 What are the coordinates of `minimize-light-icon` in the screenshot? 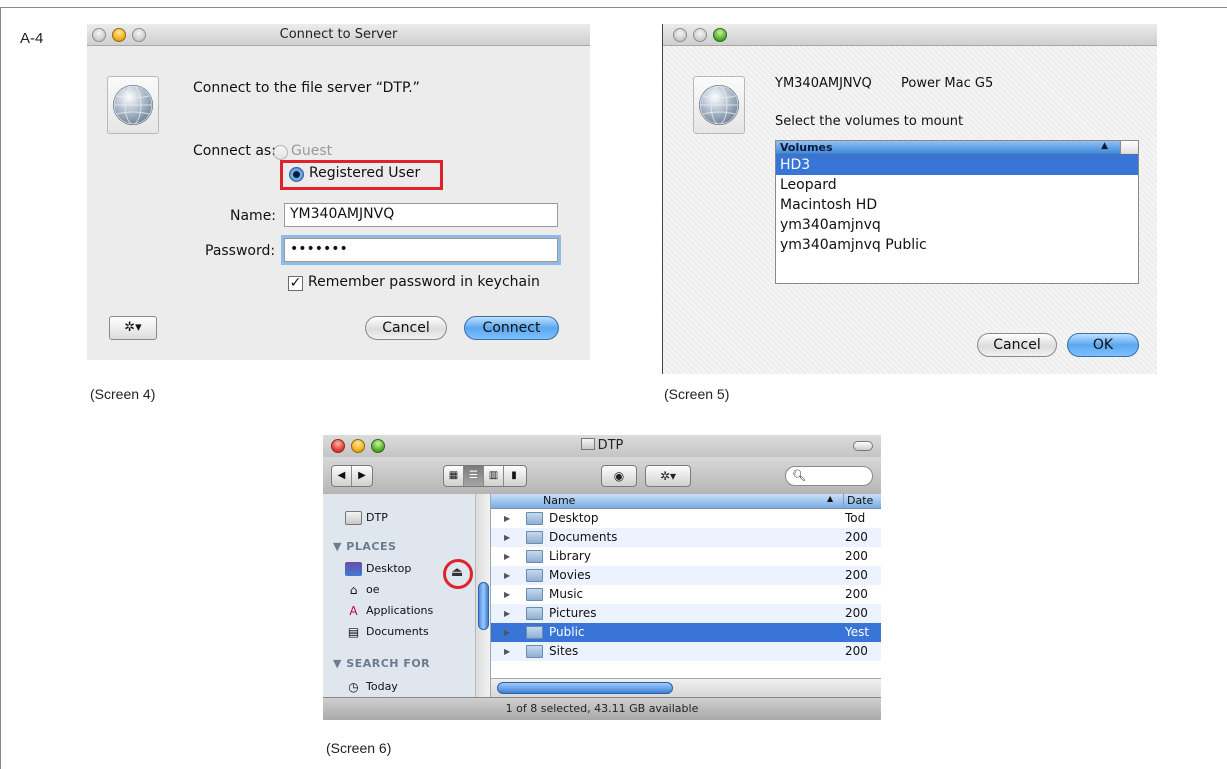 It's located at (700, 35).